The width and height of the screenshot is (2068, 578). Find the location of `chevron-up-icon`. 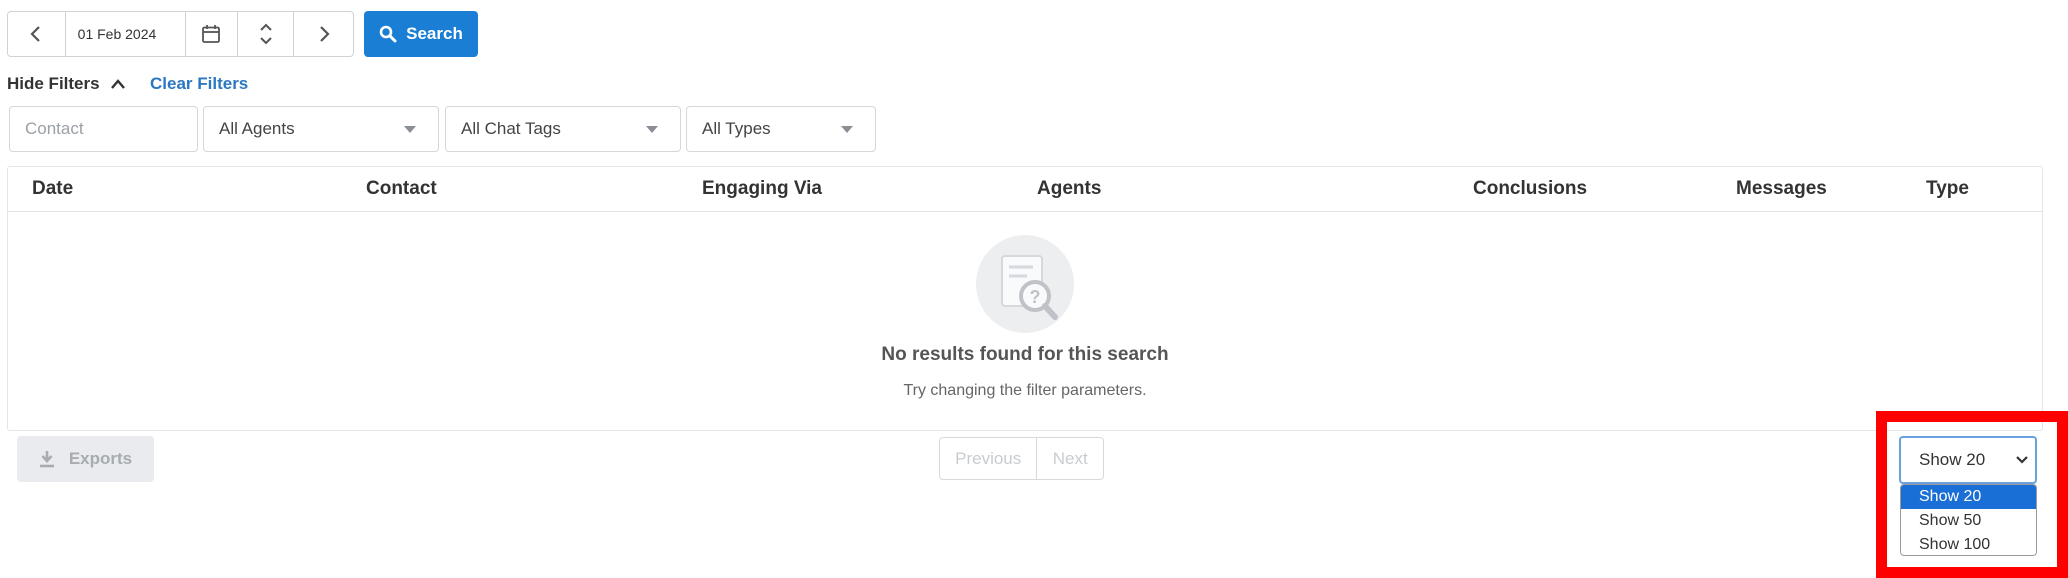

chevron-up-icon is located at coordinates (117, 84).